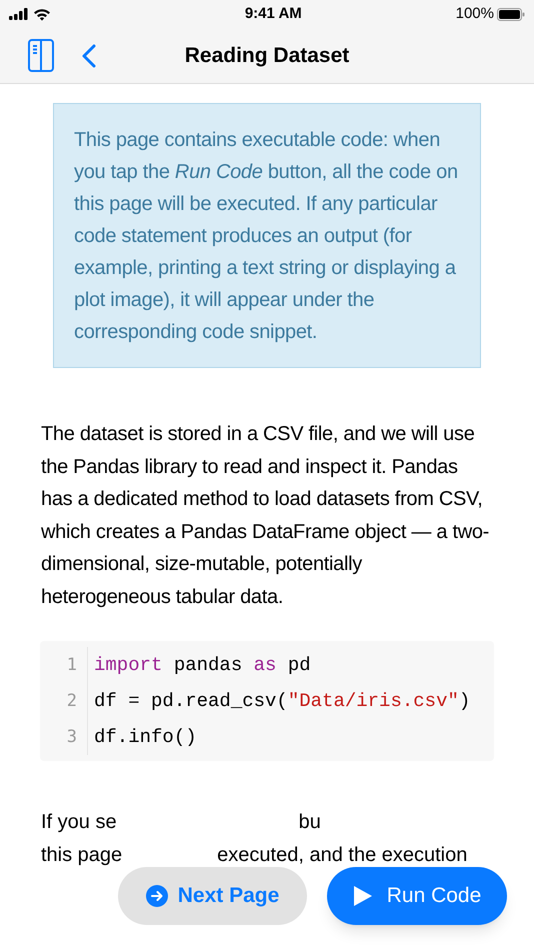 The image size is (534, 950). Describe the element at coordinates (81, 855) in the screenshot. I see `paragraph-fragment: this page` at that location.